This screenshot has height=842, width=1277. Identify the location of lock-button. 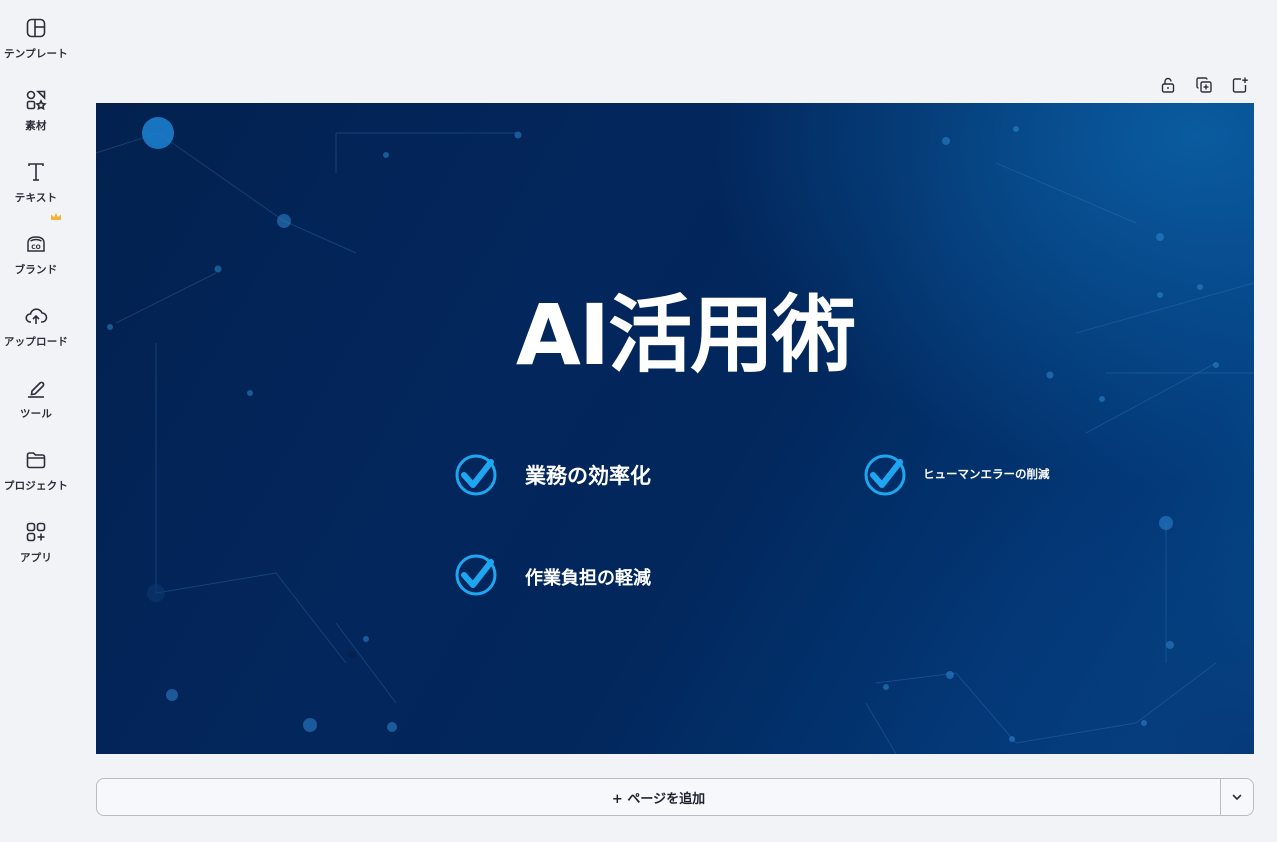
(1168, 85).